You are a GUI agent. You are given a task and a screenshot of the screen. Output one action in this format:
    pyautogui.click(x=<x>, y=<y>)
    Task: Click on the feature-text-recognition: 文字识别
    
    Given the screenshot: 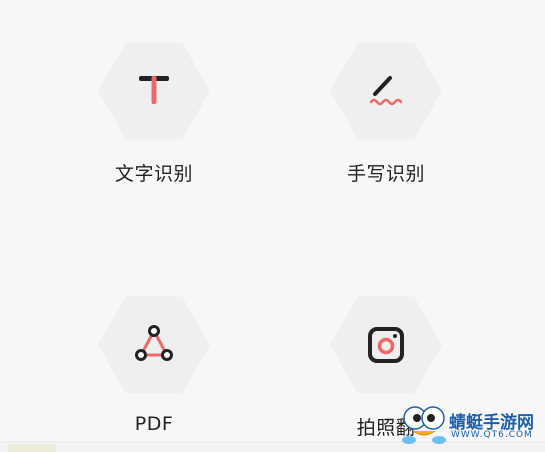 What is the action you would take?
    pyautogui.click(x=154, y=110)
    